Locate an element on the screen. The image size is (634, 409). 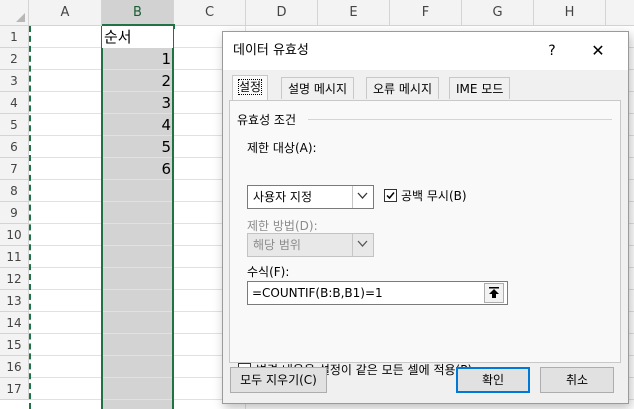
row-header-6: 6 is located at coordinates (14, 147).